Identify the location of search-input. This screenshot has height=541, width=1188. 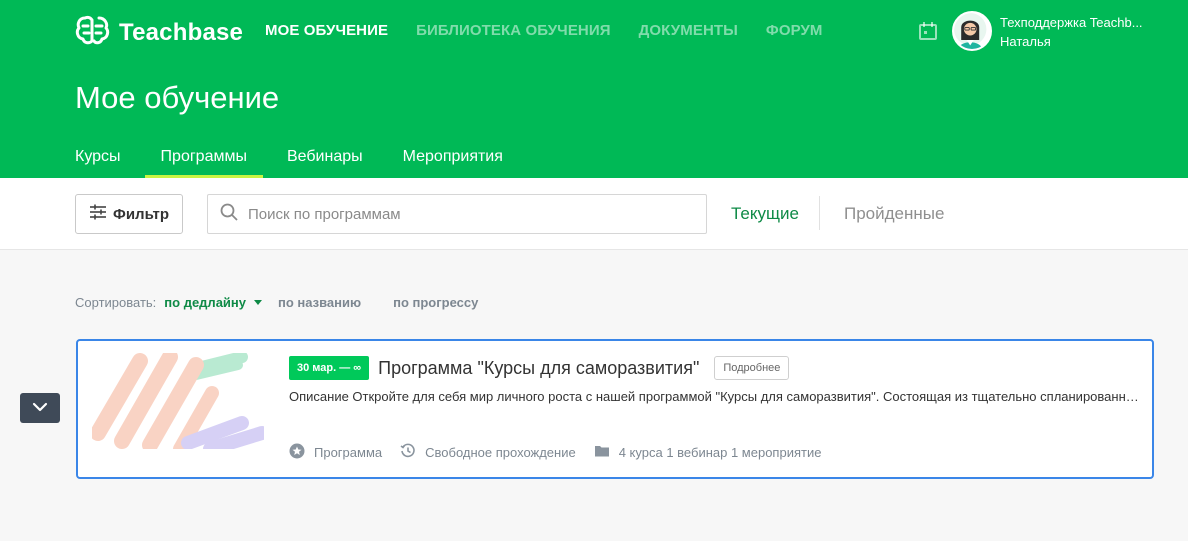
(468, 214).